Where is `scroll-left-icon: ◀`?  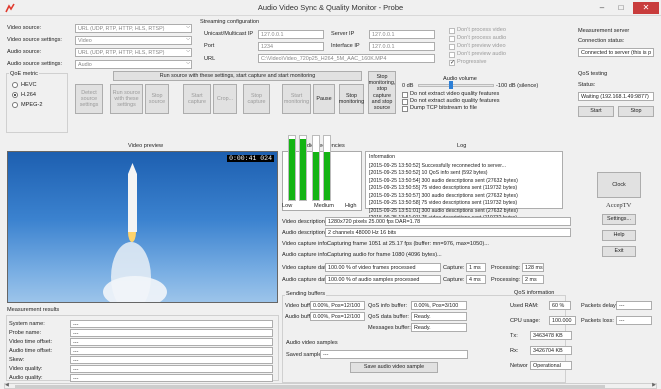 scroll-left-icon: ◀ is located at coordinates (7, 385).